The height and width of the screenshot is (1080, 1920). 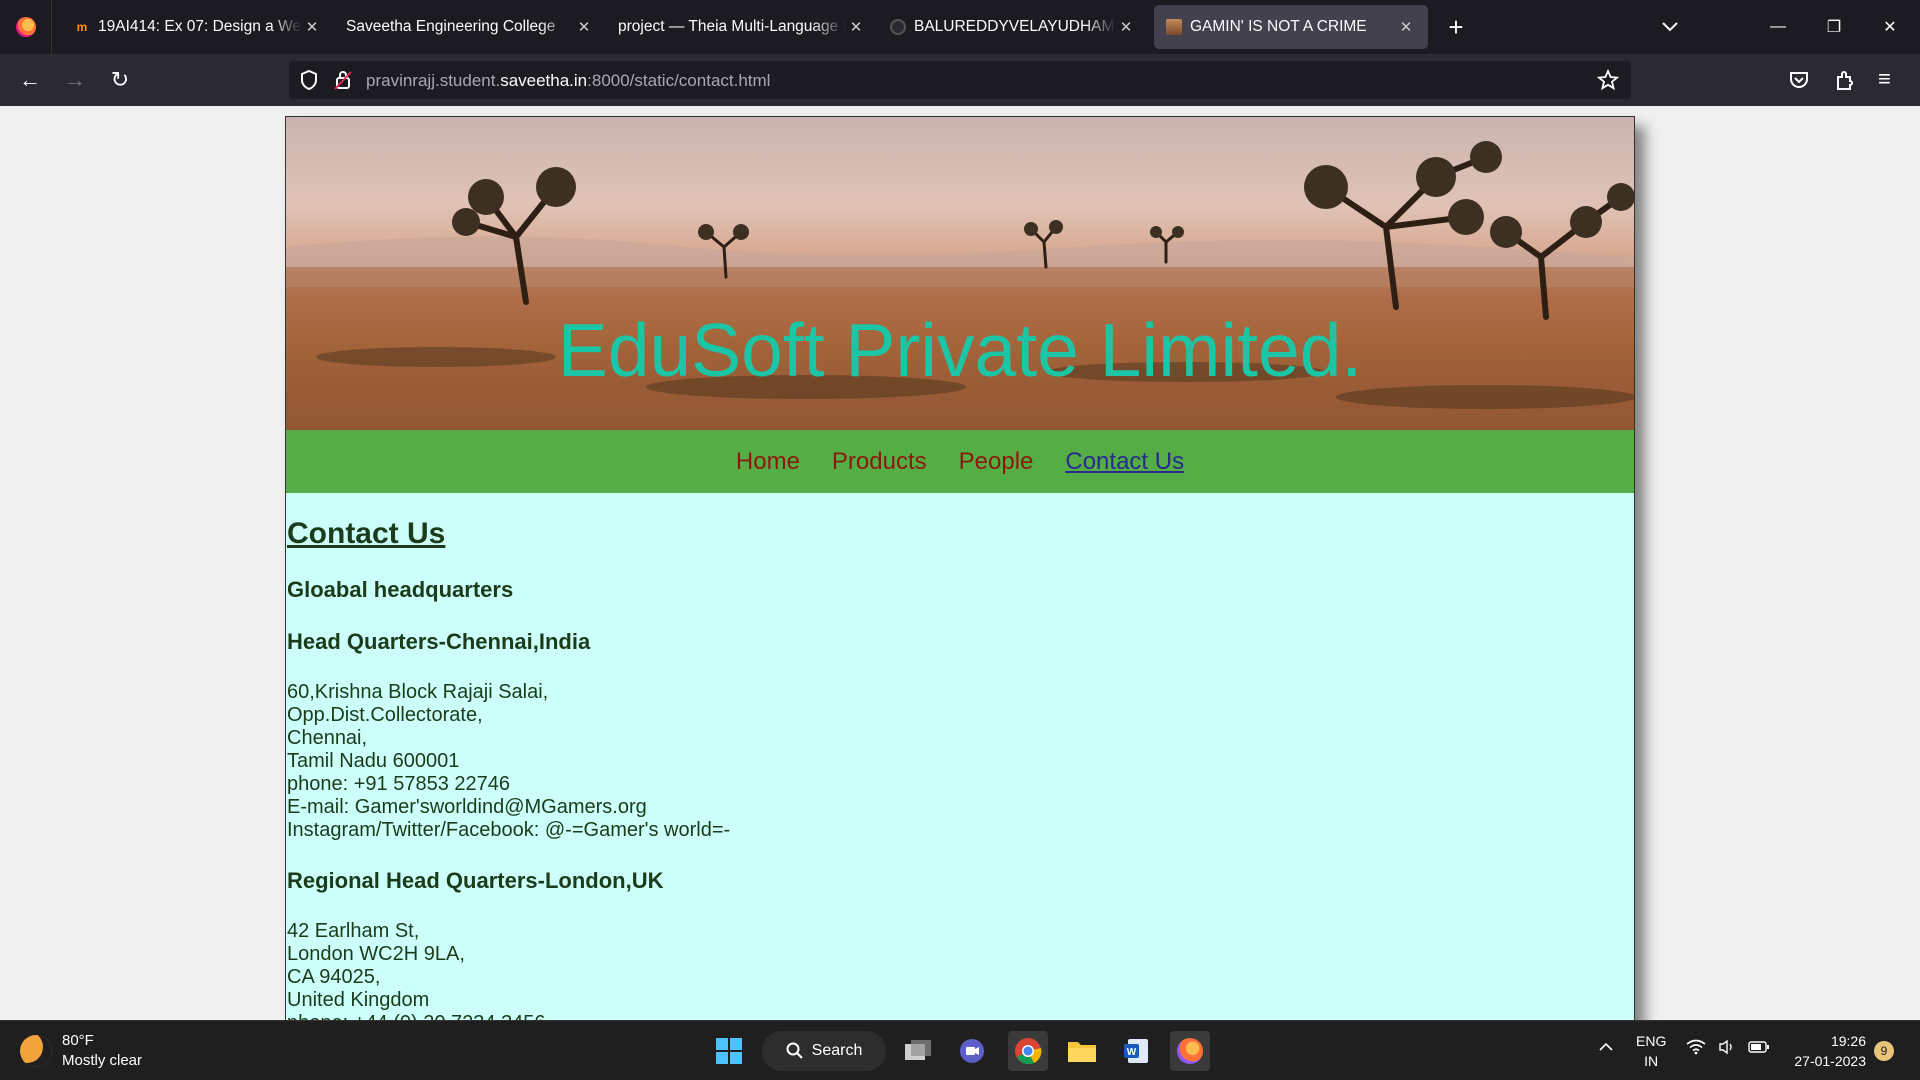 I want to click on system-tray, so click(x=1728, y=1047).